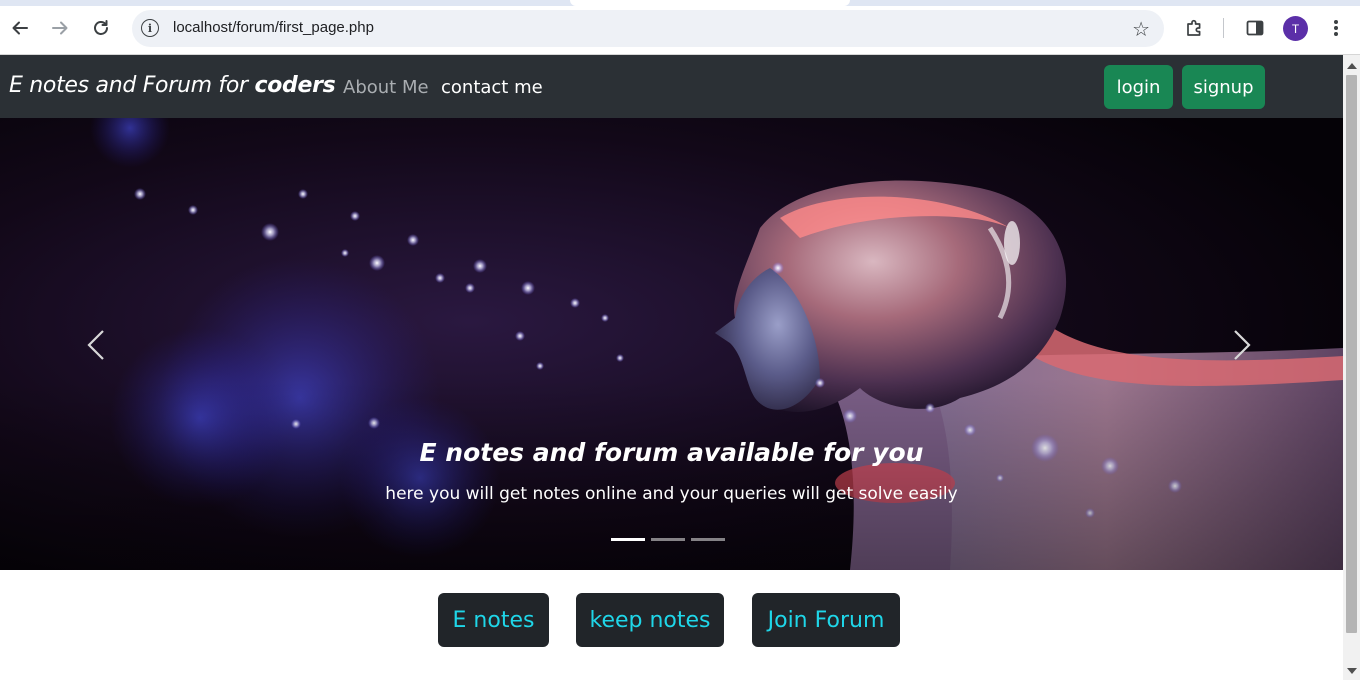  I want to click on browser-menu-button, so click(1336, 28).